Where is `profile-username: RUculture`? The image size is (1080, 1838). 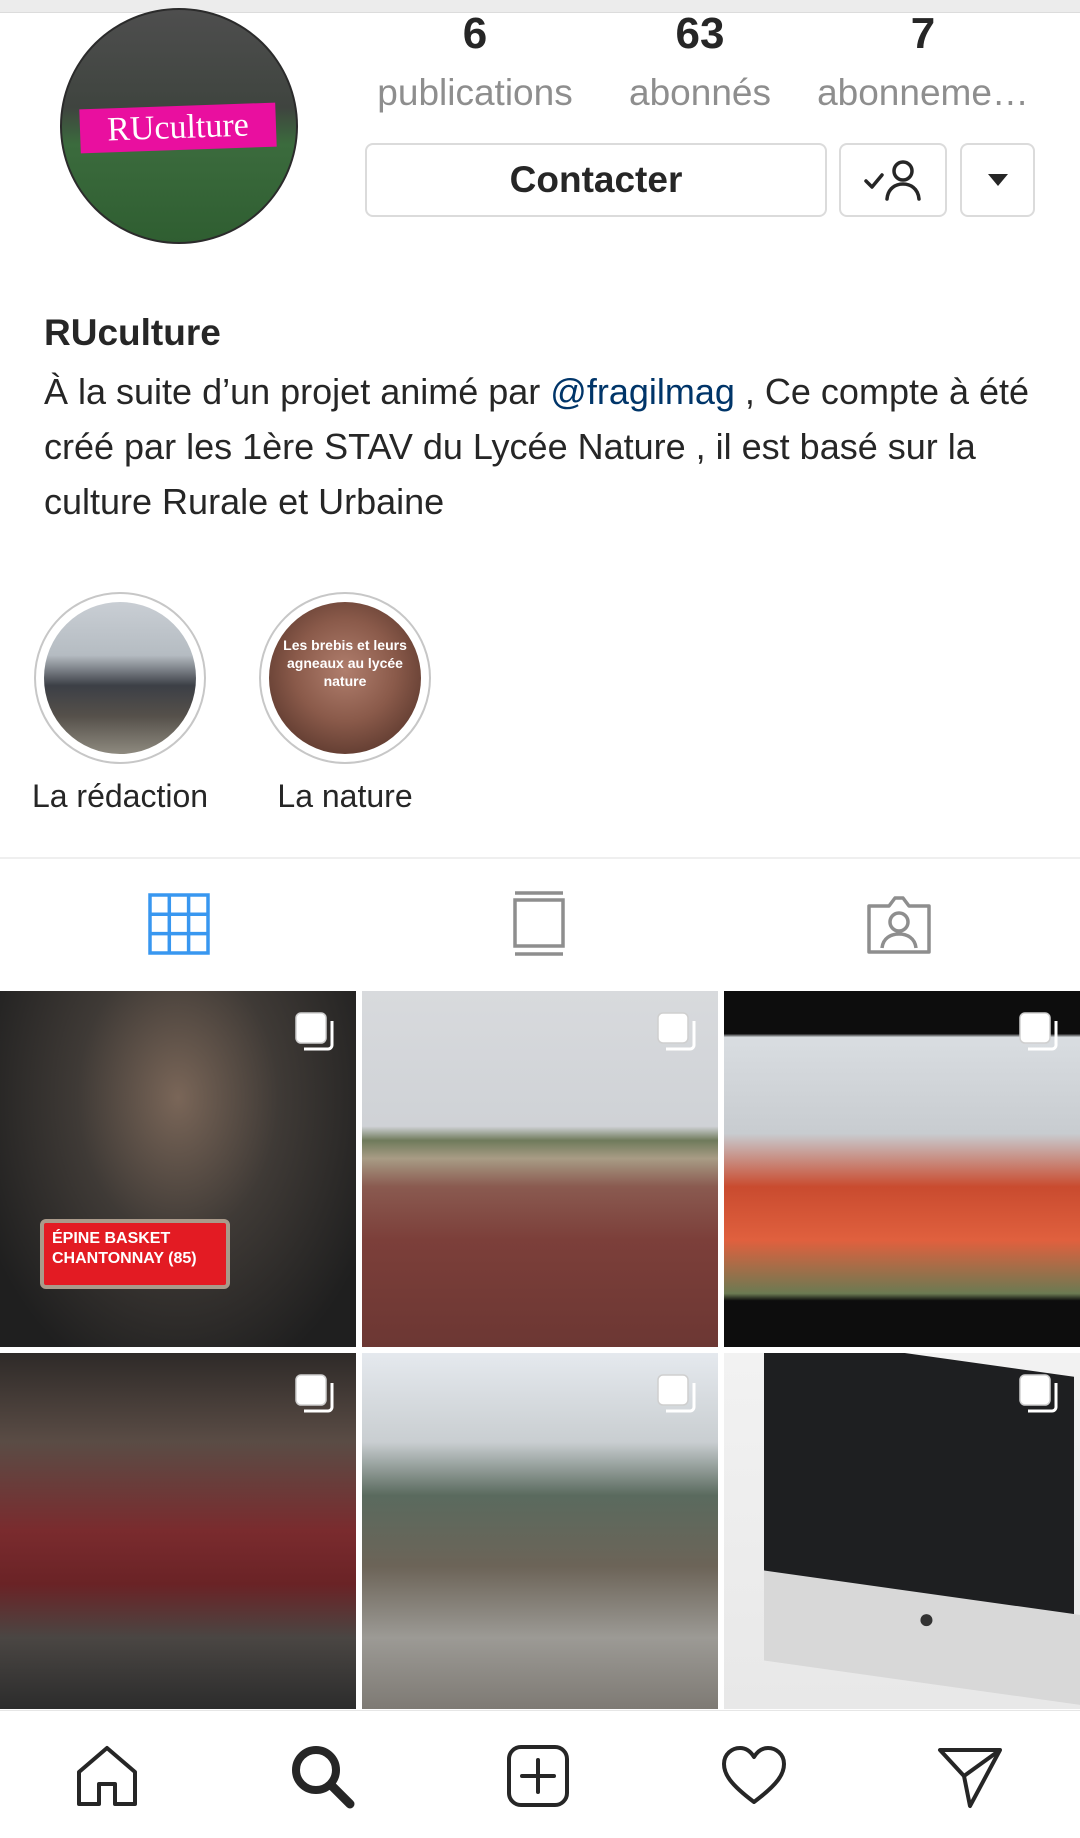
profile-username: RUculture is located at coordinates (132, 332).